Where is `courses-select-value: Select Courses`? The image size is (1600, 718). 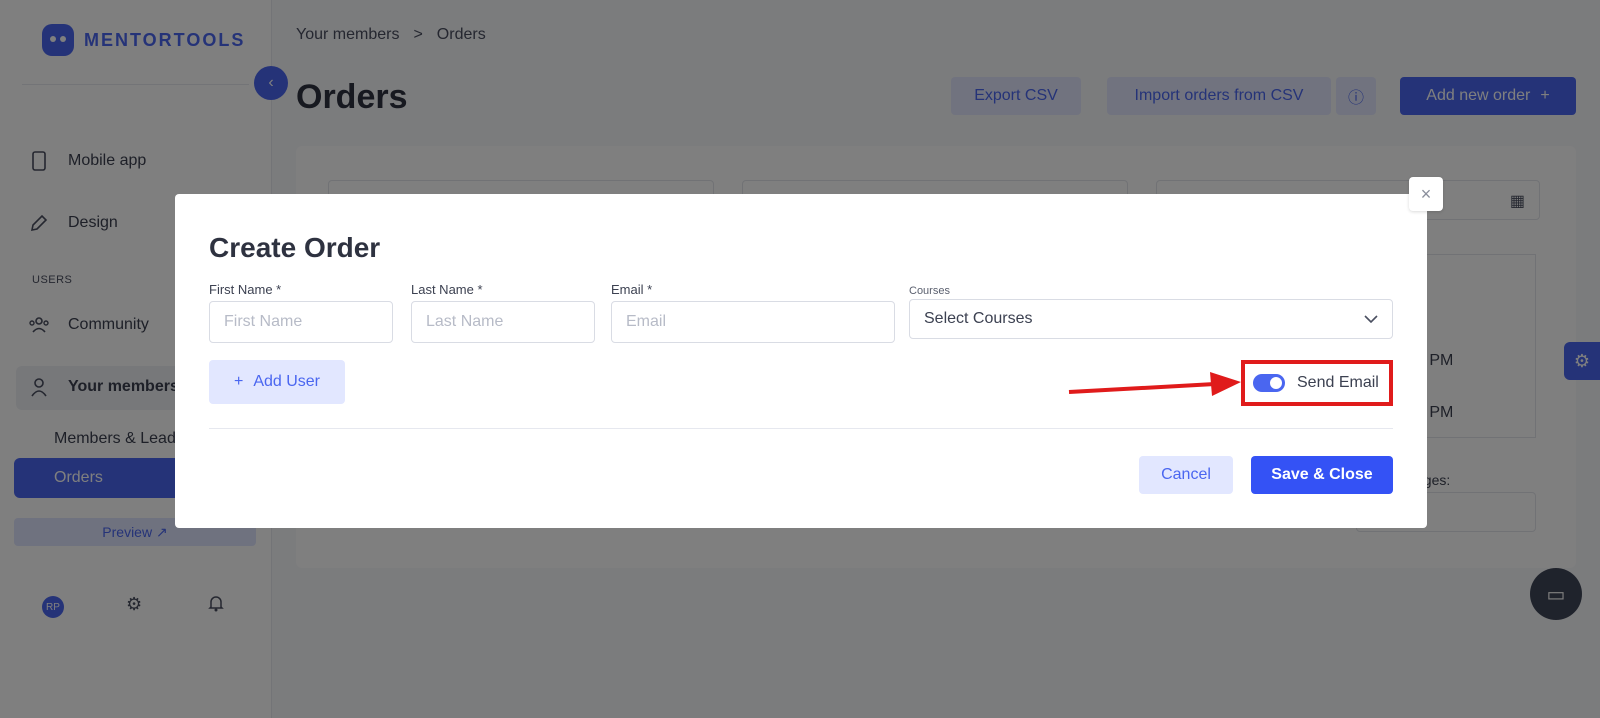
courses-select-value: Select Courses is located at coordinates (978, 318).